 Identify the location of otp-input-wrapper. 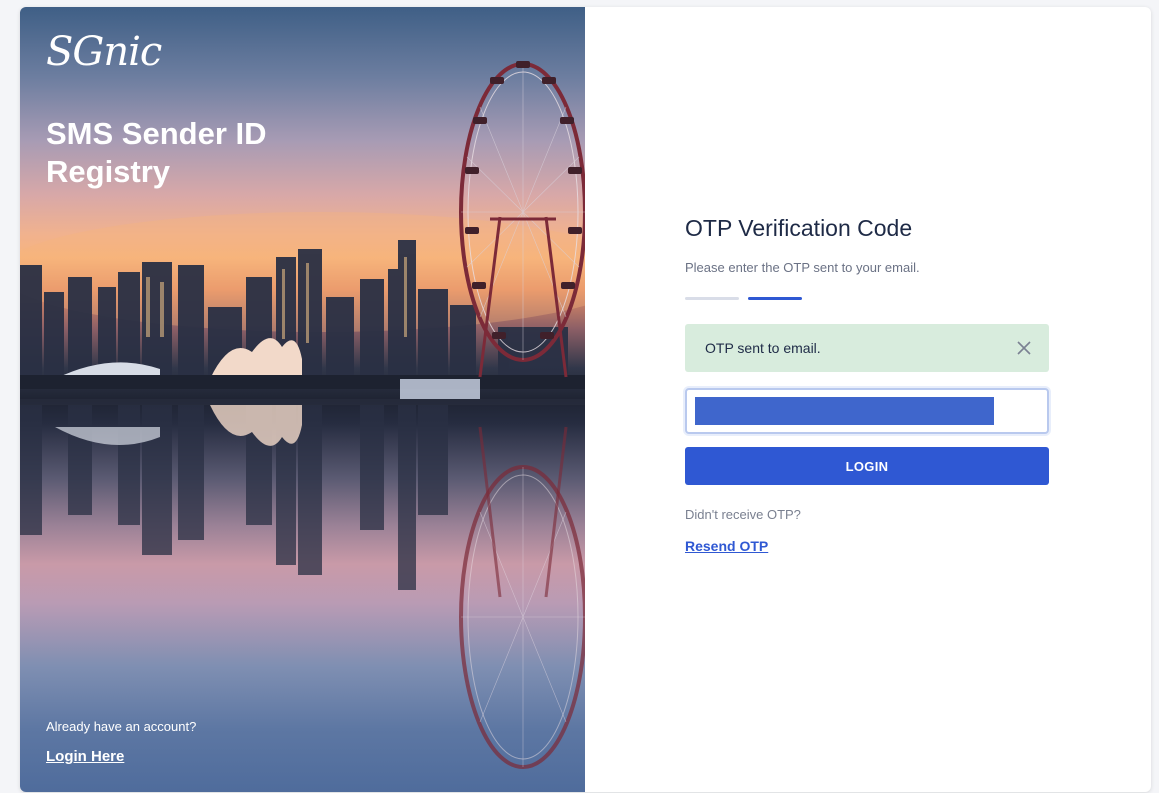
(867, 411).